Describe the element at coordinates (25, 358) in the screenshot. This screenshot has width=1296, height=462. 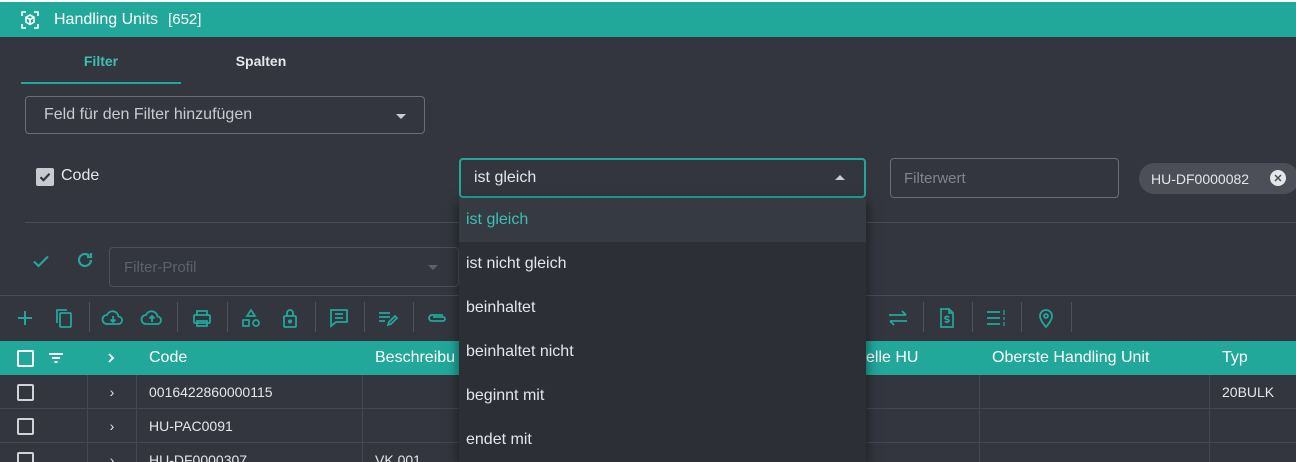
I see `select-all-checkbox` at that location.